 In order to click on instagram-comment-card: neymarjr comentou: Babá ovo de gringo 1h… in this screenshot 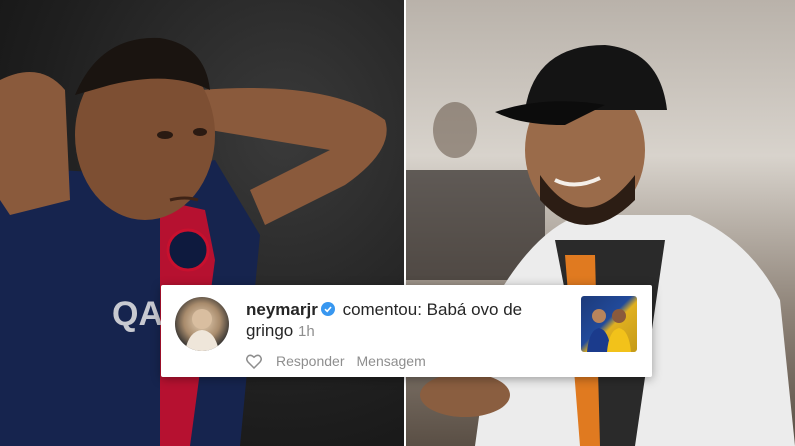, I will do `click(406, 331)`.